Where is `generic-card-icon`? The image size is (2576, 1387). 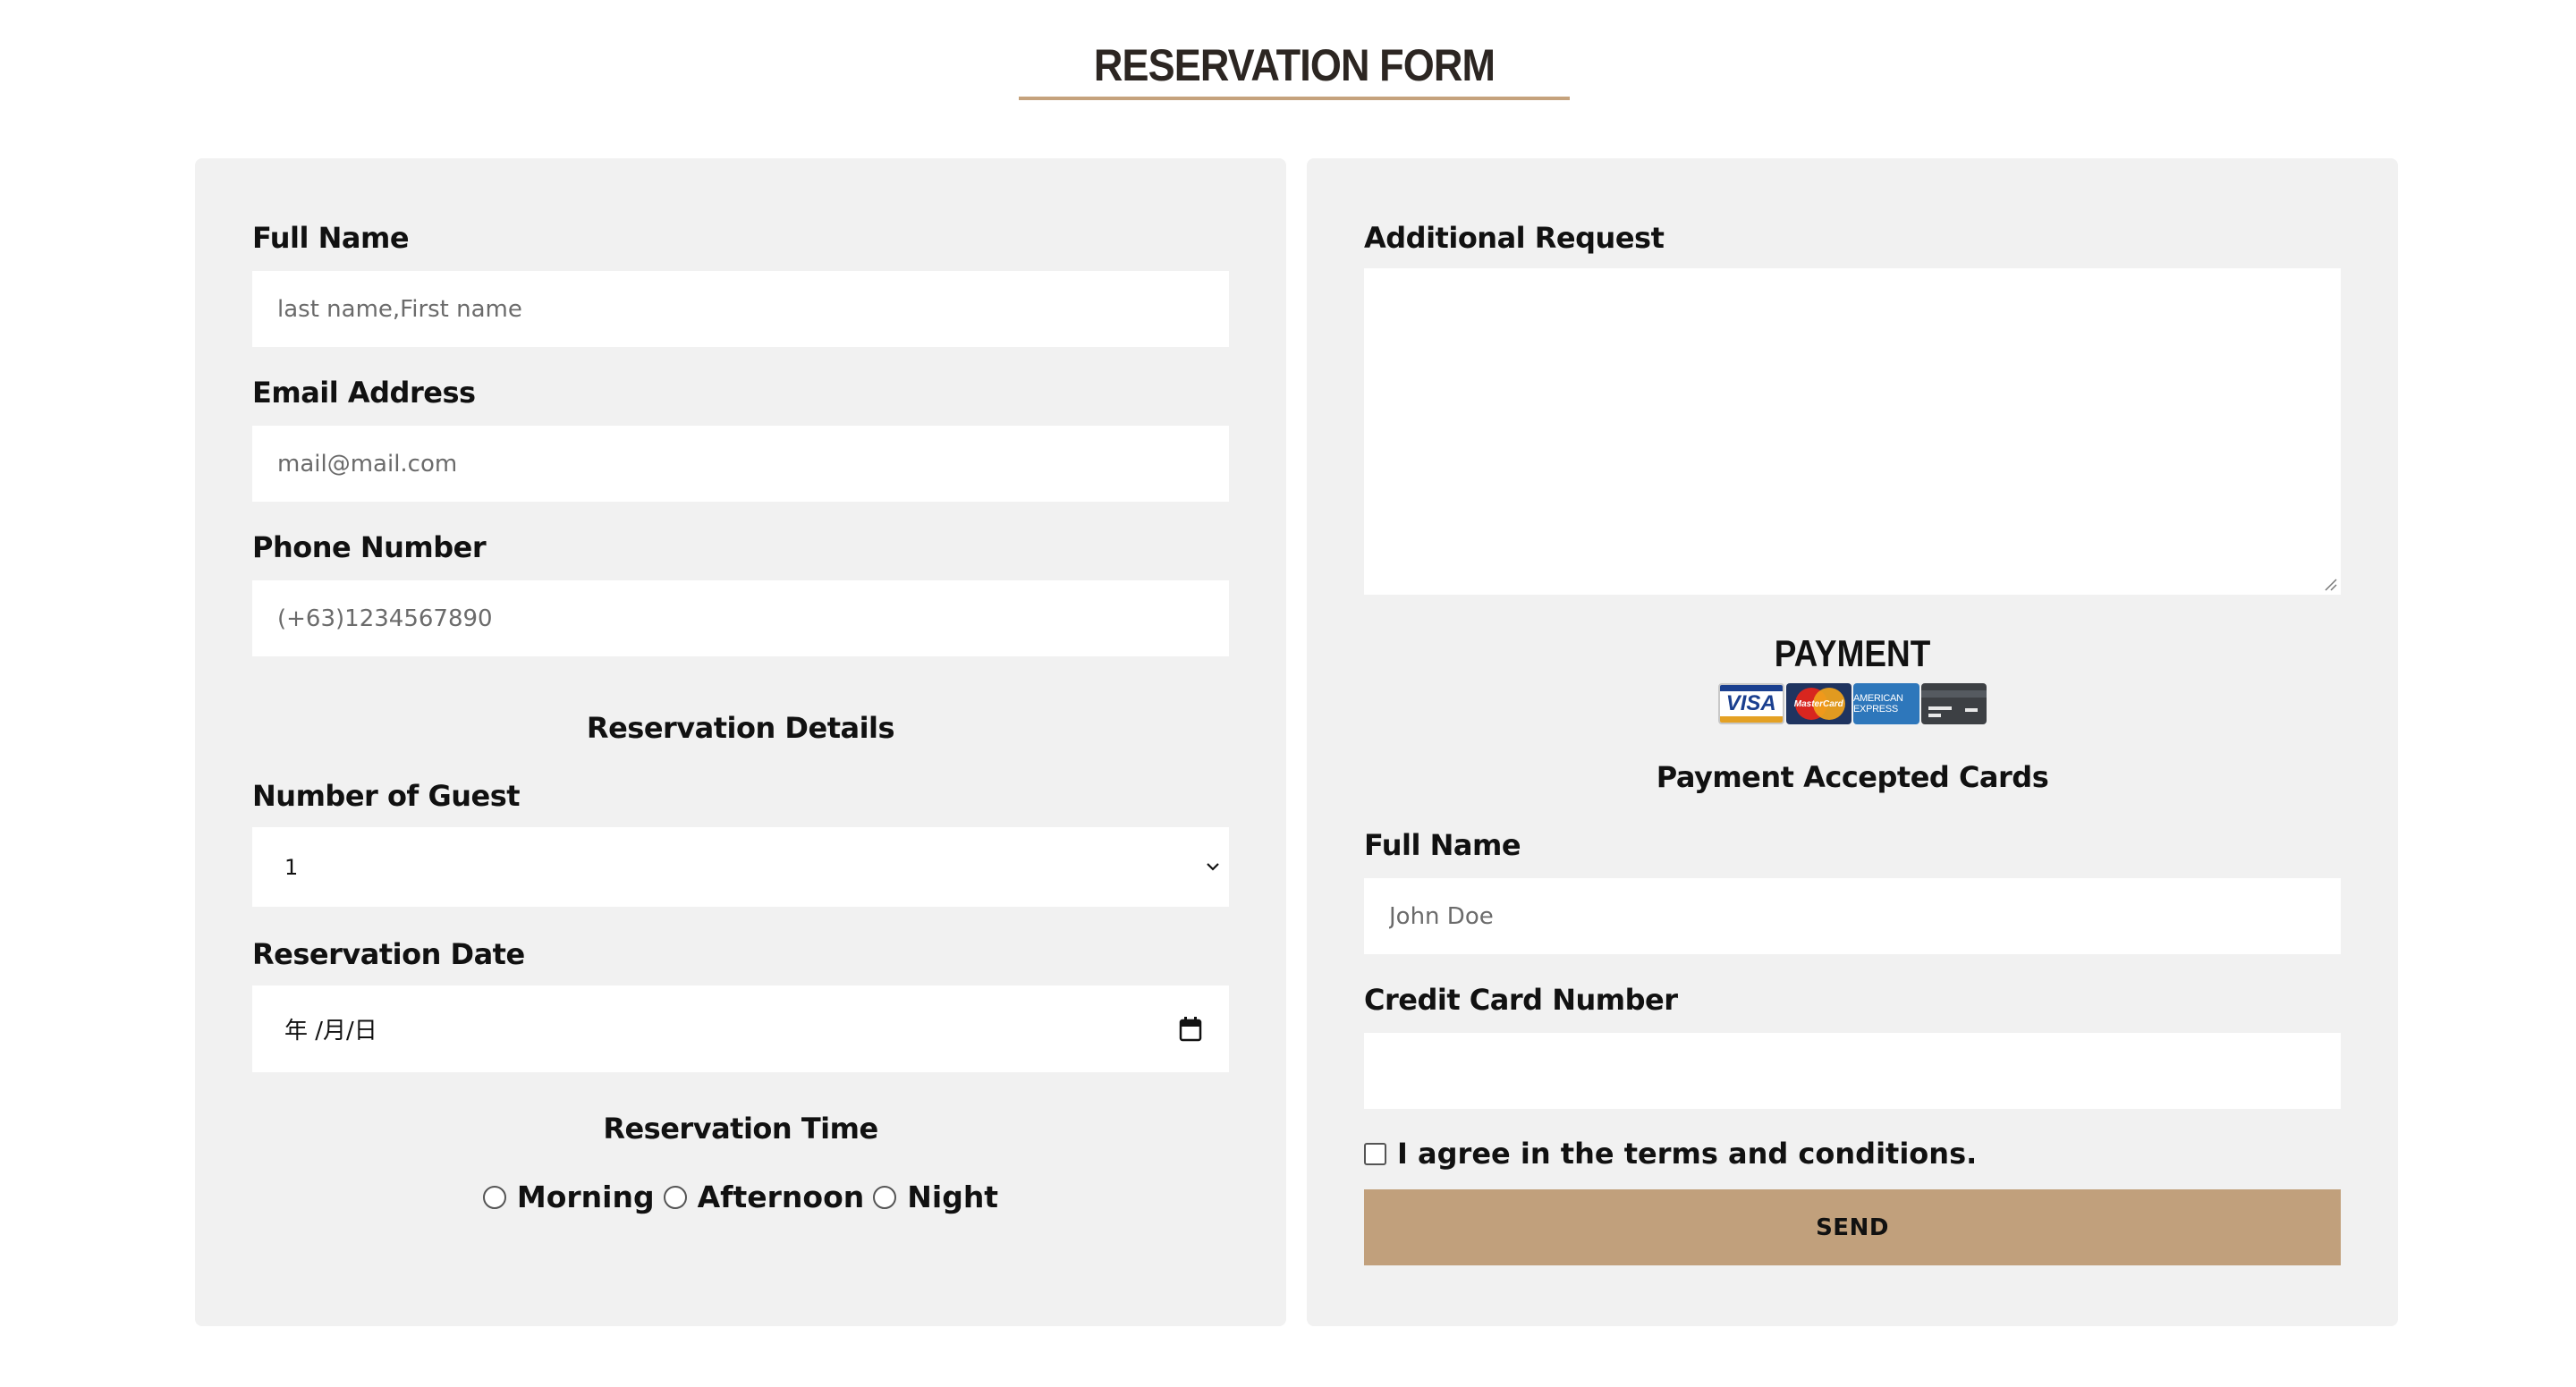
generic-card-icon is located at coordinates (1953, 703).